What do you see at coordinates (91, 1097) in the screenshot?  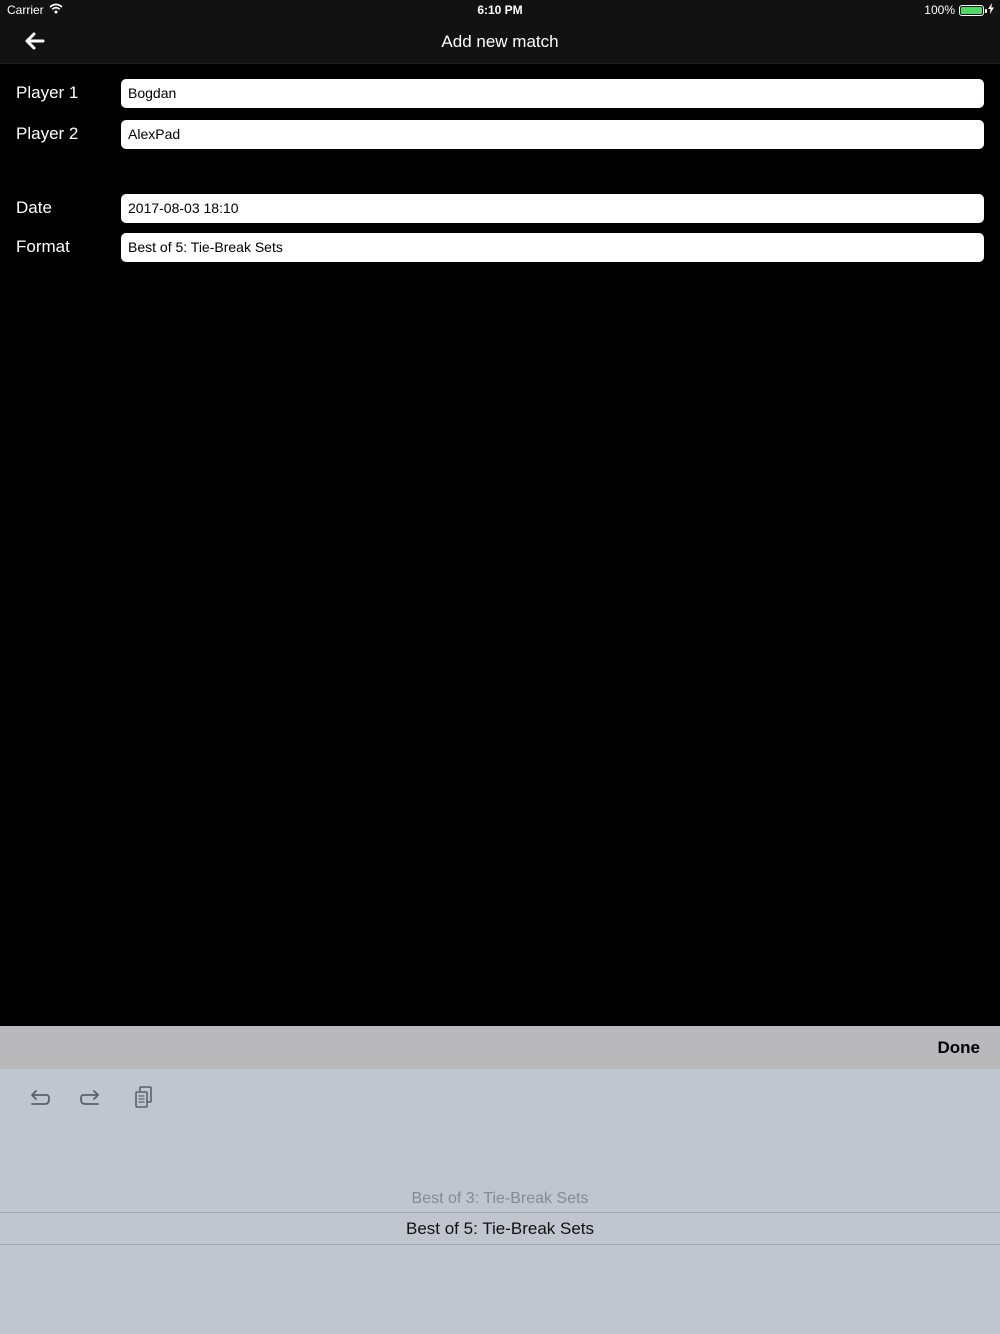 I see `redo-icon` at bounding box center [91, 1097].